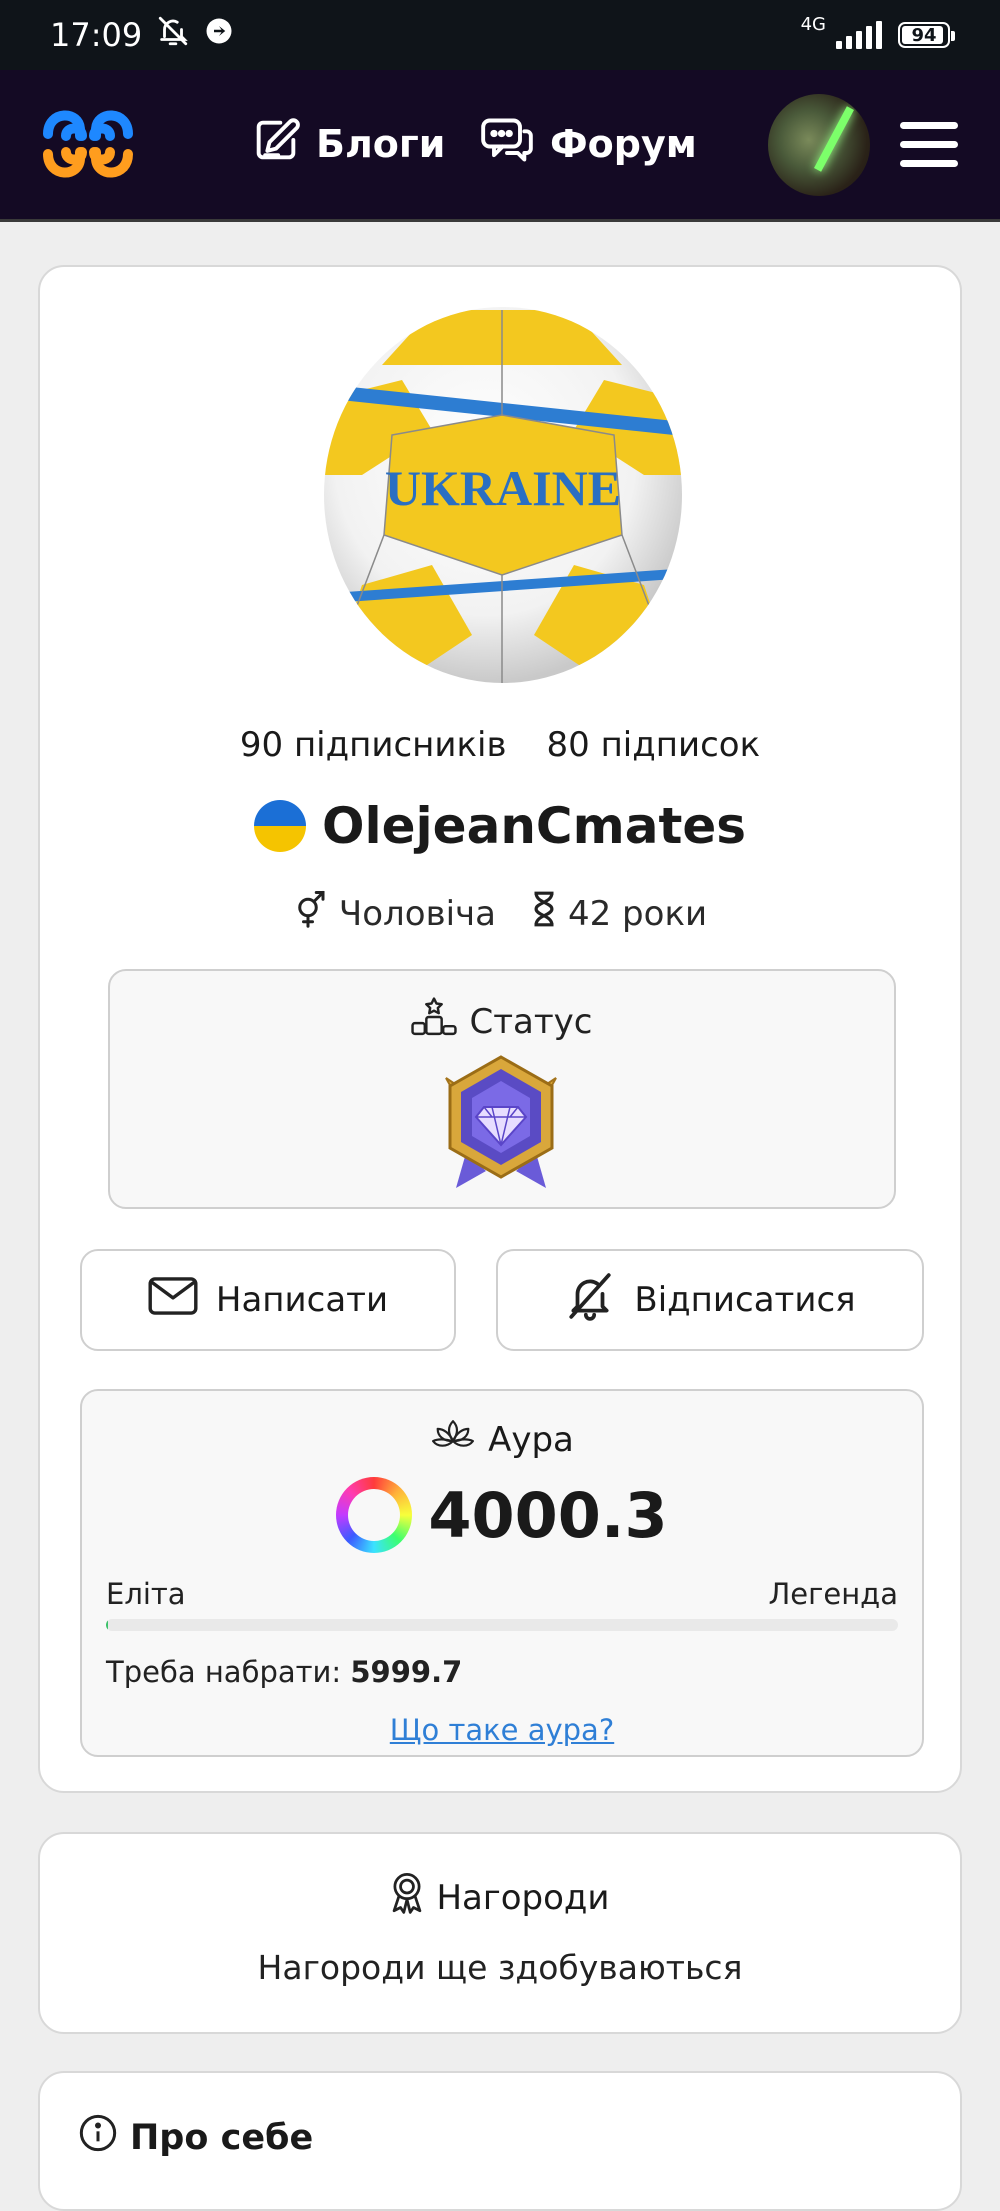 The height and width of the screenshot is (2211, 1000). What do you see at coordinates (146, 1594) in the screenshot?
I see `aura-level-current: Еліта` at bounding box center [146, 1594].